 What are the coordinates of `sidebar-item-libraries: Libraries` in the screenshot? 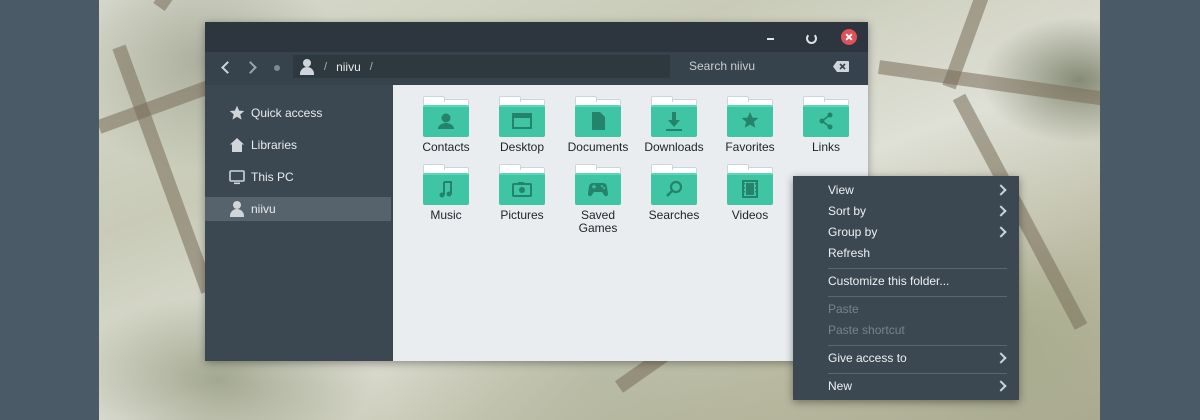 It's located at (298, 145).